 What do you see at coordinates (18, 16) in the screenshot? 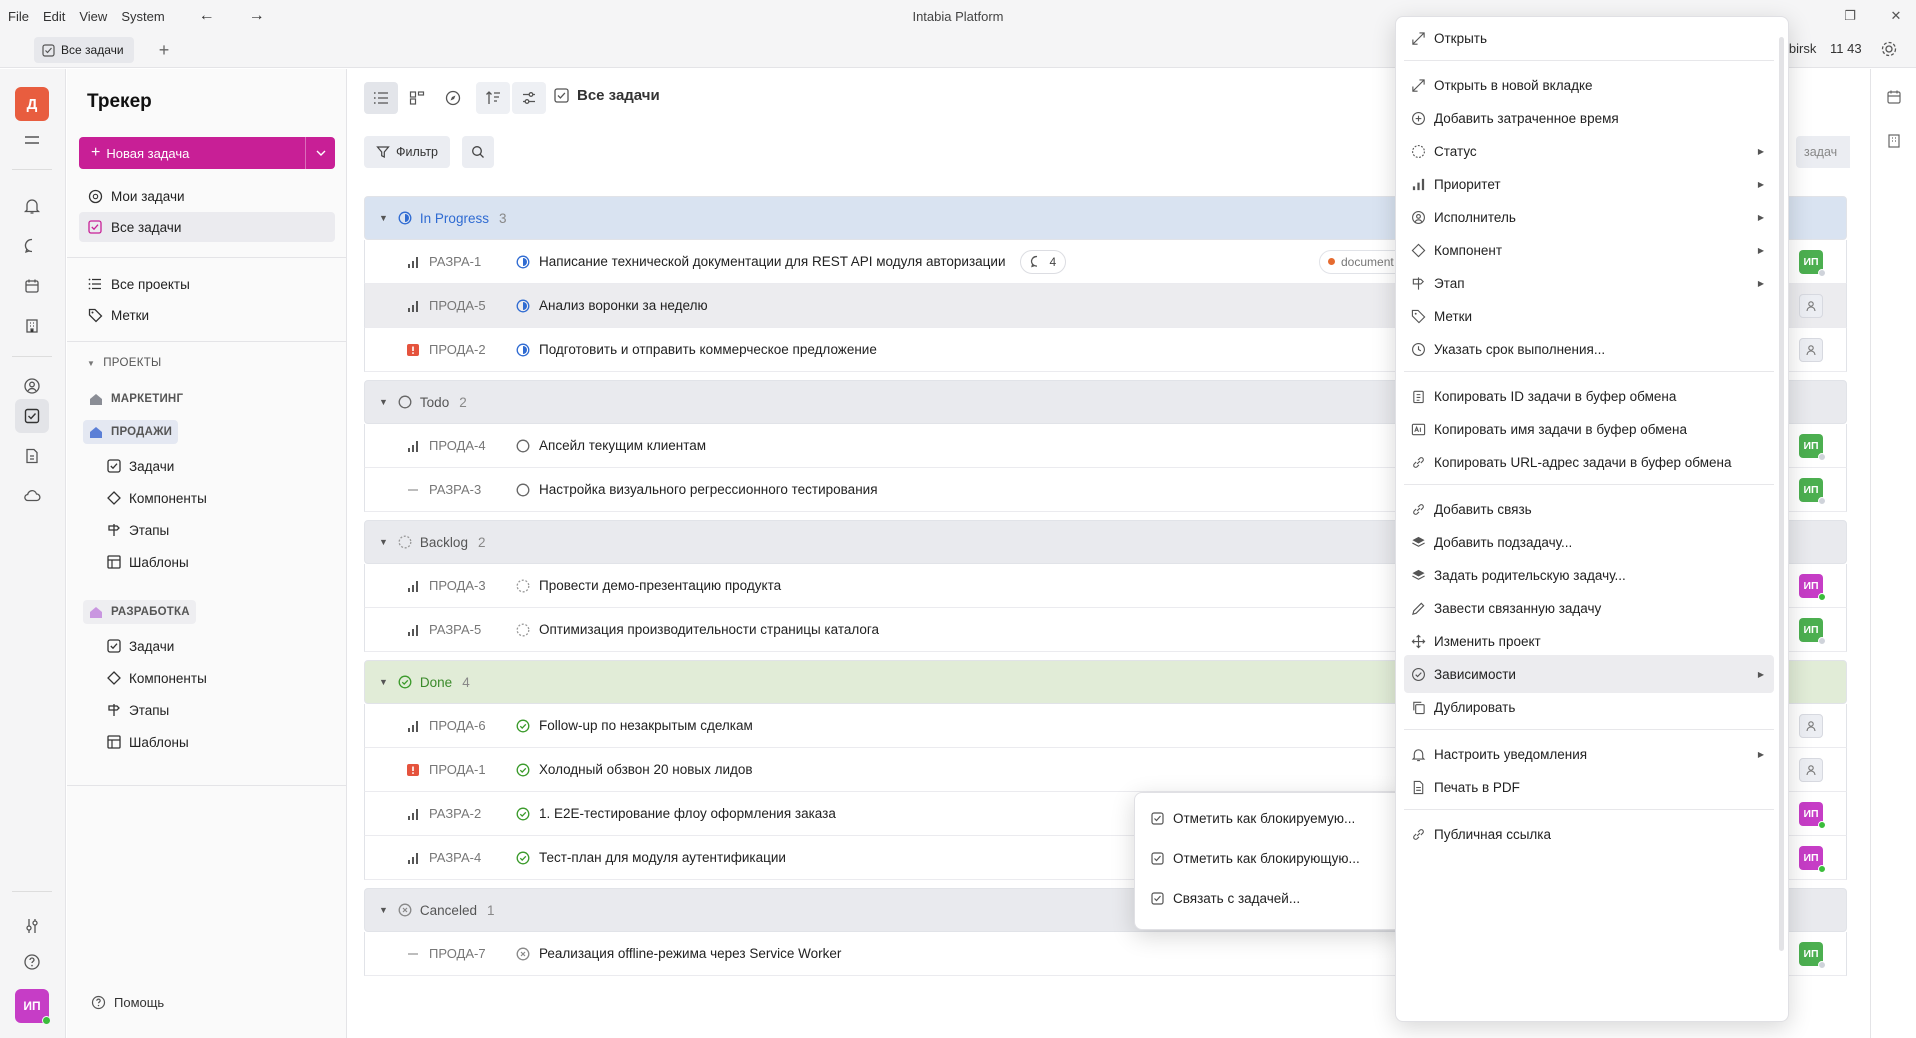
I see `menu-file: File` at bounding box center [18, 16].